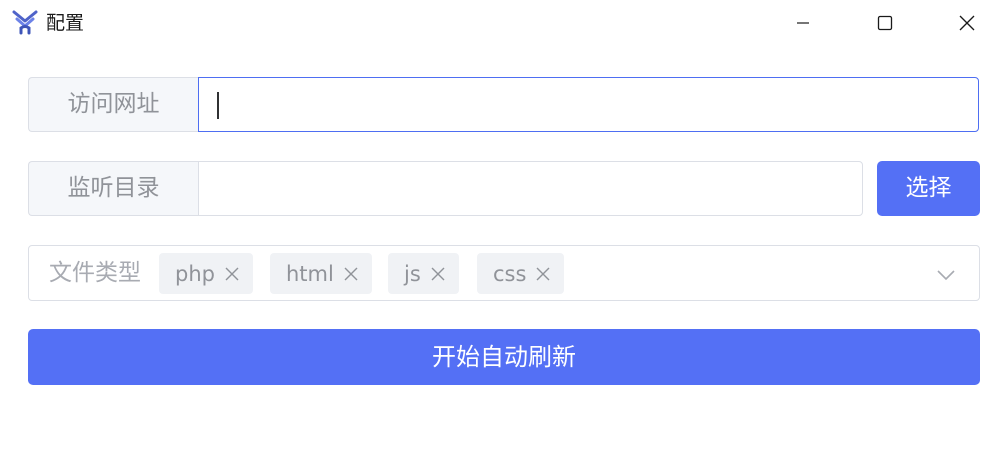 The image size is (1008, 453). Describe the element at coordinates (95, 273) in the screenshot. I see `file-types-label: 文件类型` at that location.